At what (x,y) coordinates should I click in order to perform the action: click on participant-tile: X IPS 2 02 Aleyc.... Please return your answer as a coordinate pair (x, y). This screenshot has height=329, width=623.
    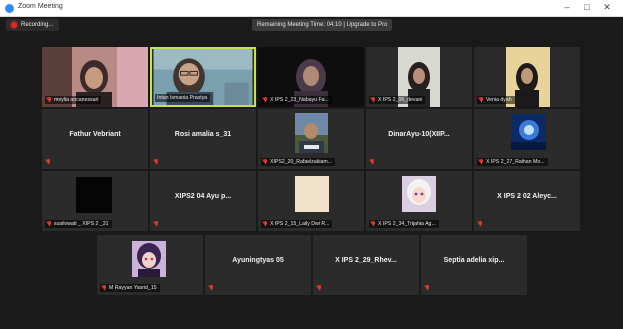
    Looking at the image, I should click on (527, 201).